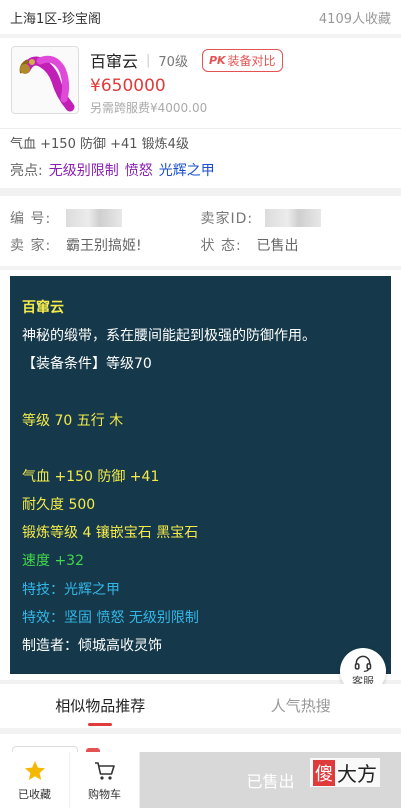  I want to click on item-card: 百窜云 | 70级 PK 装备对比 ¥650000 另需跨服费¥4000.00, so click(200, 83).